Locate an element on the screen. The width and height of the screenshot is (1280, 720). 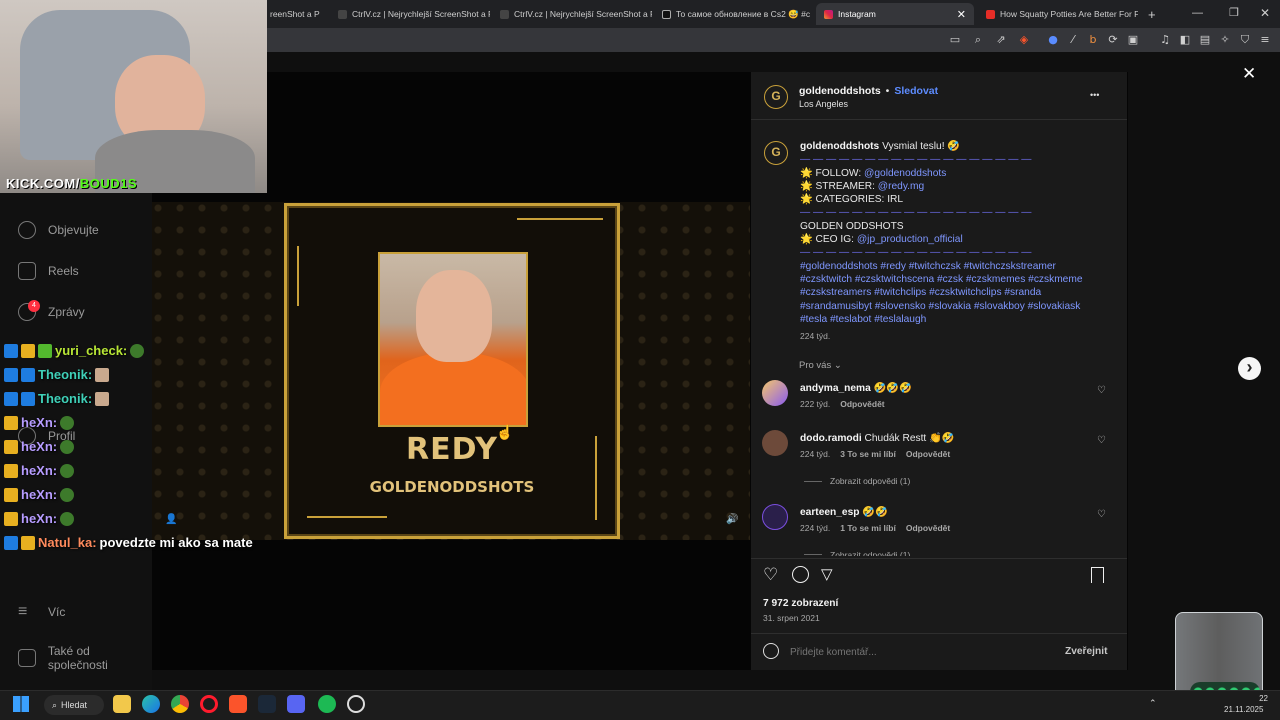
chat-message: Theonik: is located at coordinates (57, 374).